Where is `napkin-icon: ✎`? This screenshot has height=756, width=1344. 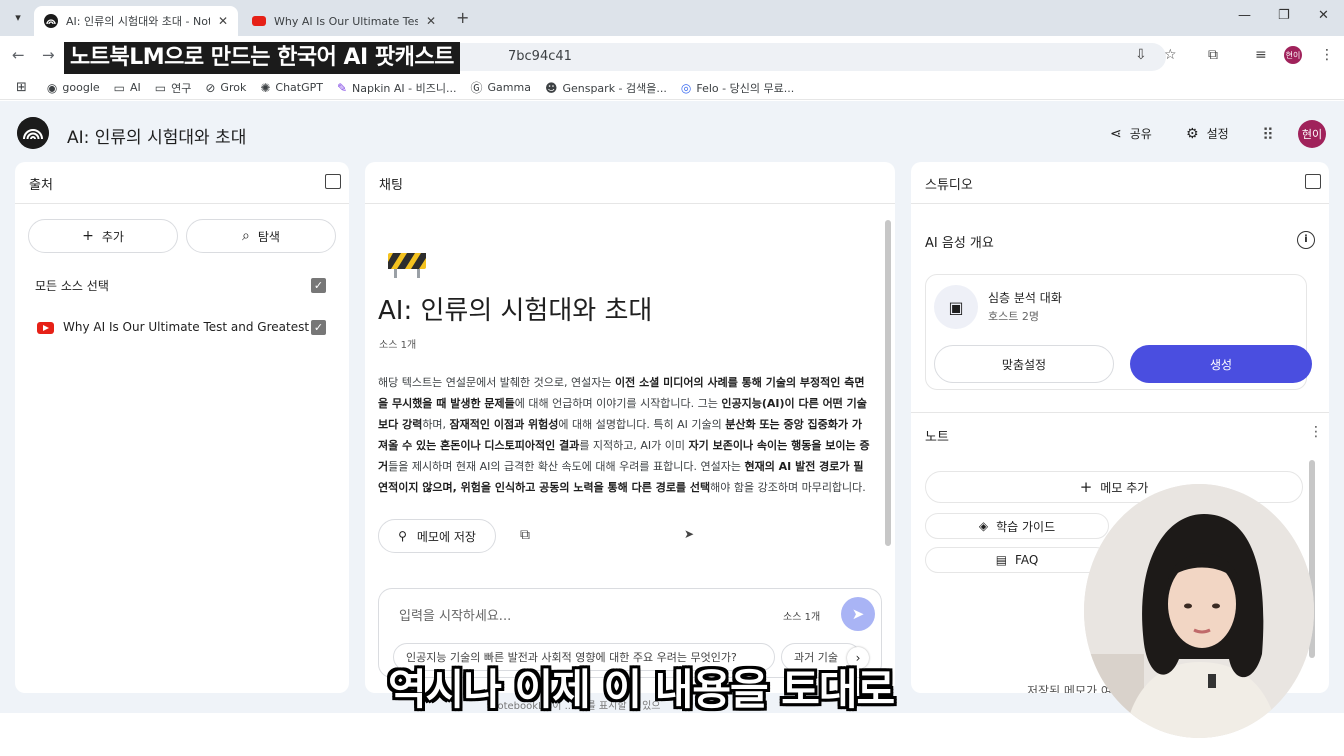
napkin-icon: ✎ is located at coordinates (342, 87).